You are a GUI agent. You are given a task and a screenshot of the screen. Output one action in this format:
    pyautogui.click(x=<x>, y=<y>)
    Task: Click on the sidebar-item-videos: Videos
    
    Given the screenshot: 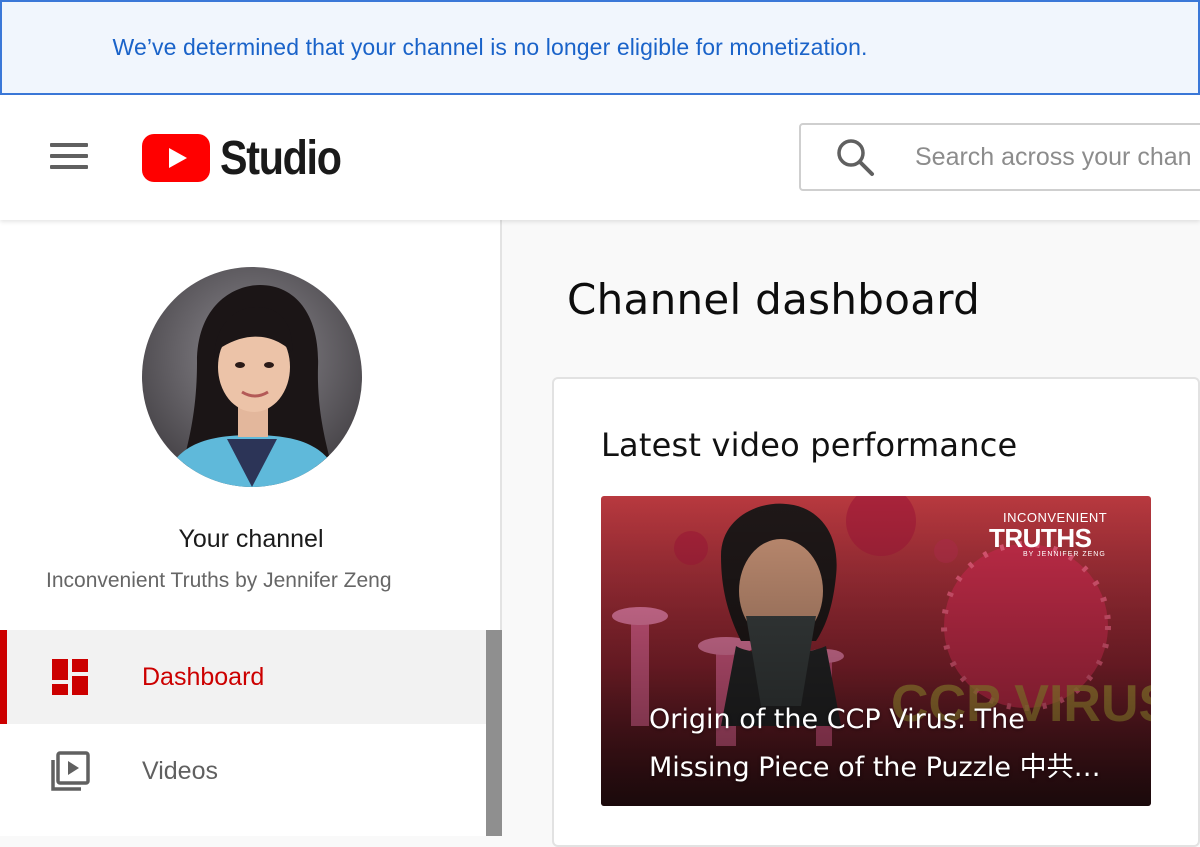 What is the action you would take?
    pyautogui.click(x=243, y=771)
    